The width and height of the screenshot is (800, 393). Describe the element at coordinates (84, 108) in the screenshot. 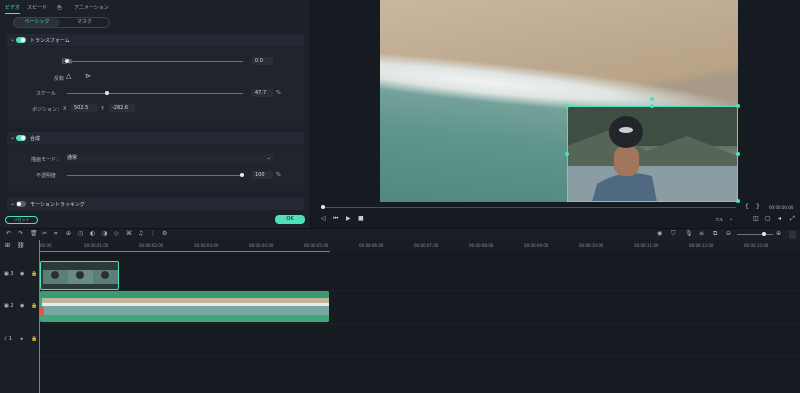

I see `position-x-input: 502.5` at that location.